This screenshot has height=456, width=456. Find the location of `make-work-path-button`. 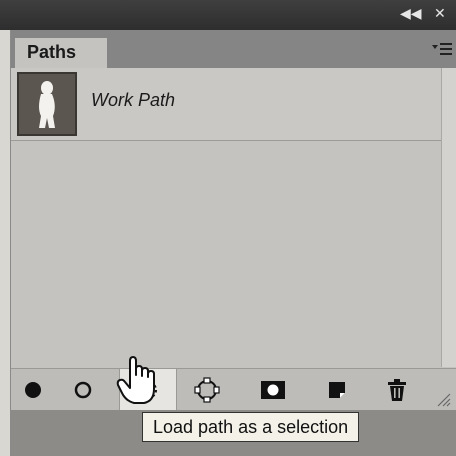

make-work-path-button is located at coordinates (207, 390).